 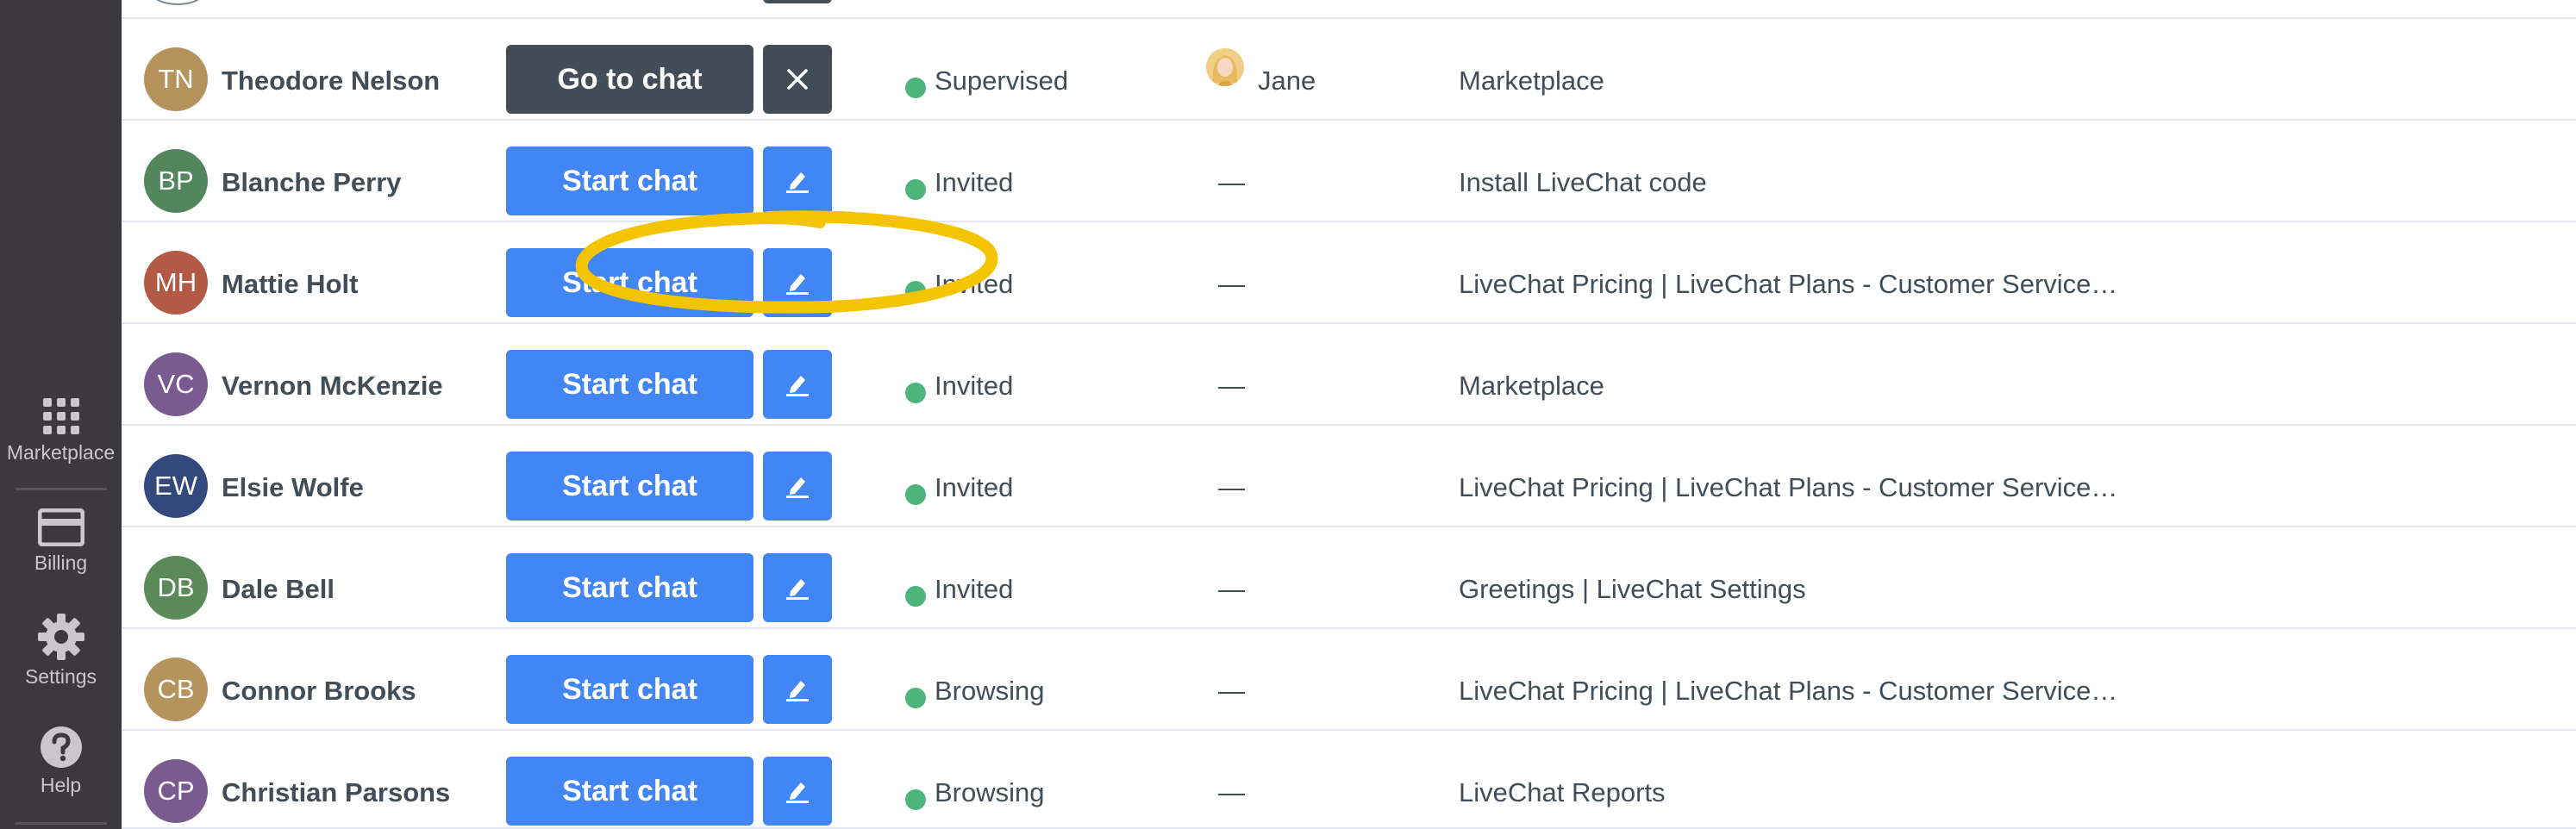 I want to click on sidebar-item-marketplace: Marketplace, so click(x=61, y=430).